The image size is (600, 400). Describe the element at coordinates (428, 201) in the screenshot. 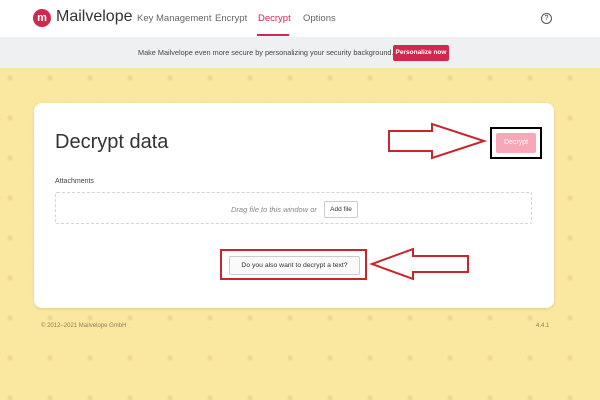

I see `annotation-arrows` at that location.